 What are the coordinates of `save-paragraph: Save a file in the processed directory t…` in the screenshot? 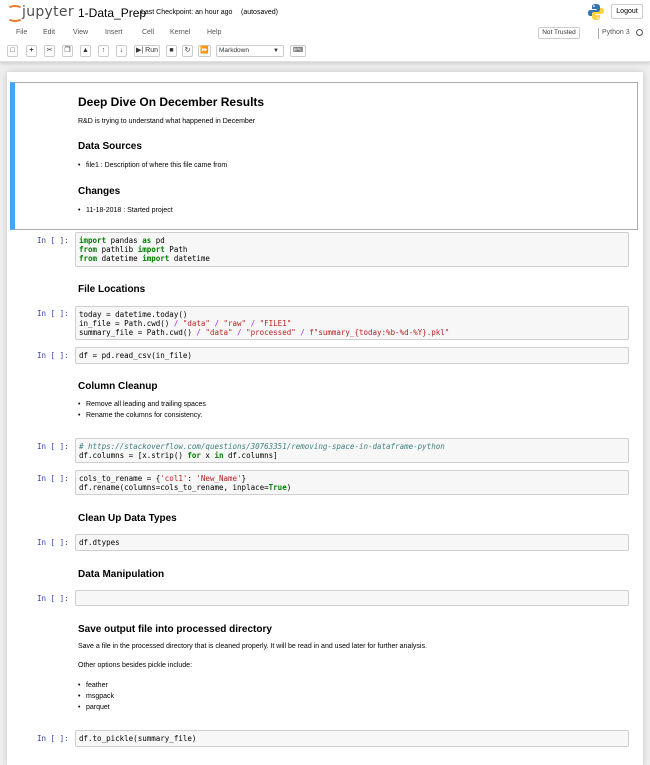 It's located at (252, 646).